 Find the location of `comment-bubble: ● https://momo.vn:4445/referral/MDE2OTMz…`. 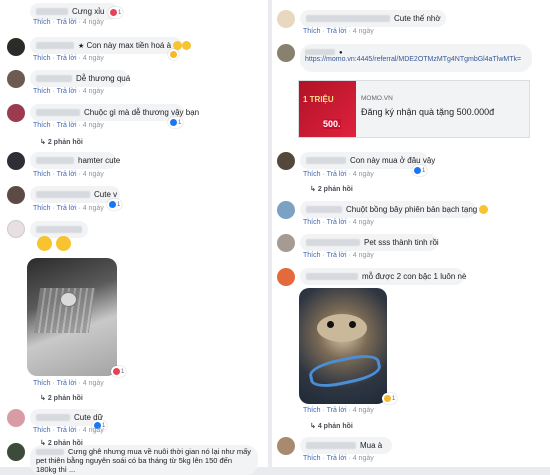

comment-bubble: ● https://momo.vn:4445/referral/MDE2OTMz… is located at coordinates (416, 58).